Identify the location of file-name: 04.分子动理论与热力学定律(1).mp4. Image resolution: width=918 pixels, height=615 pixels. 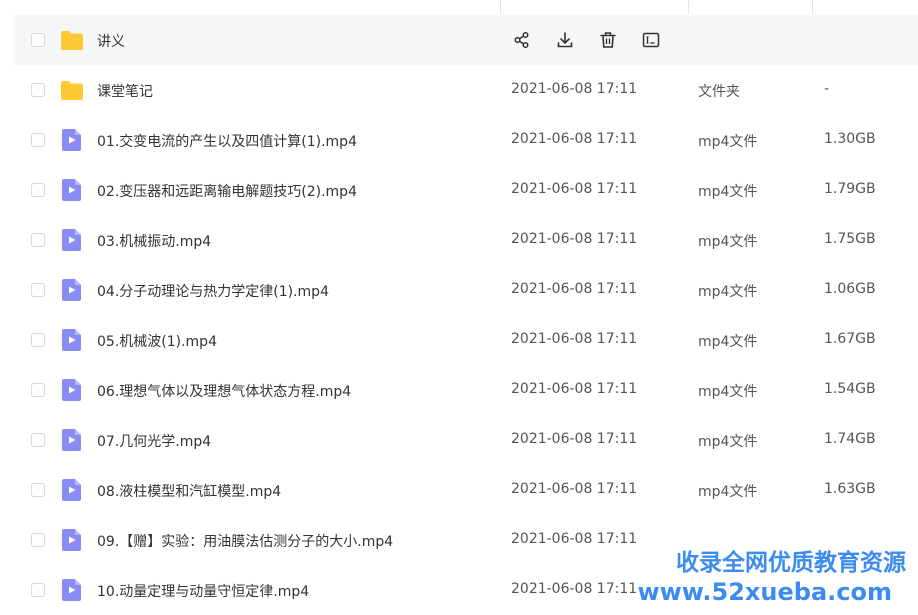
(213, 291).